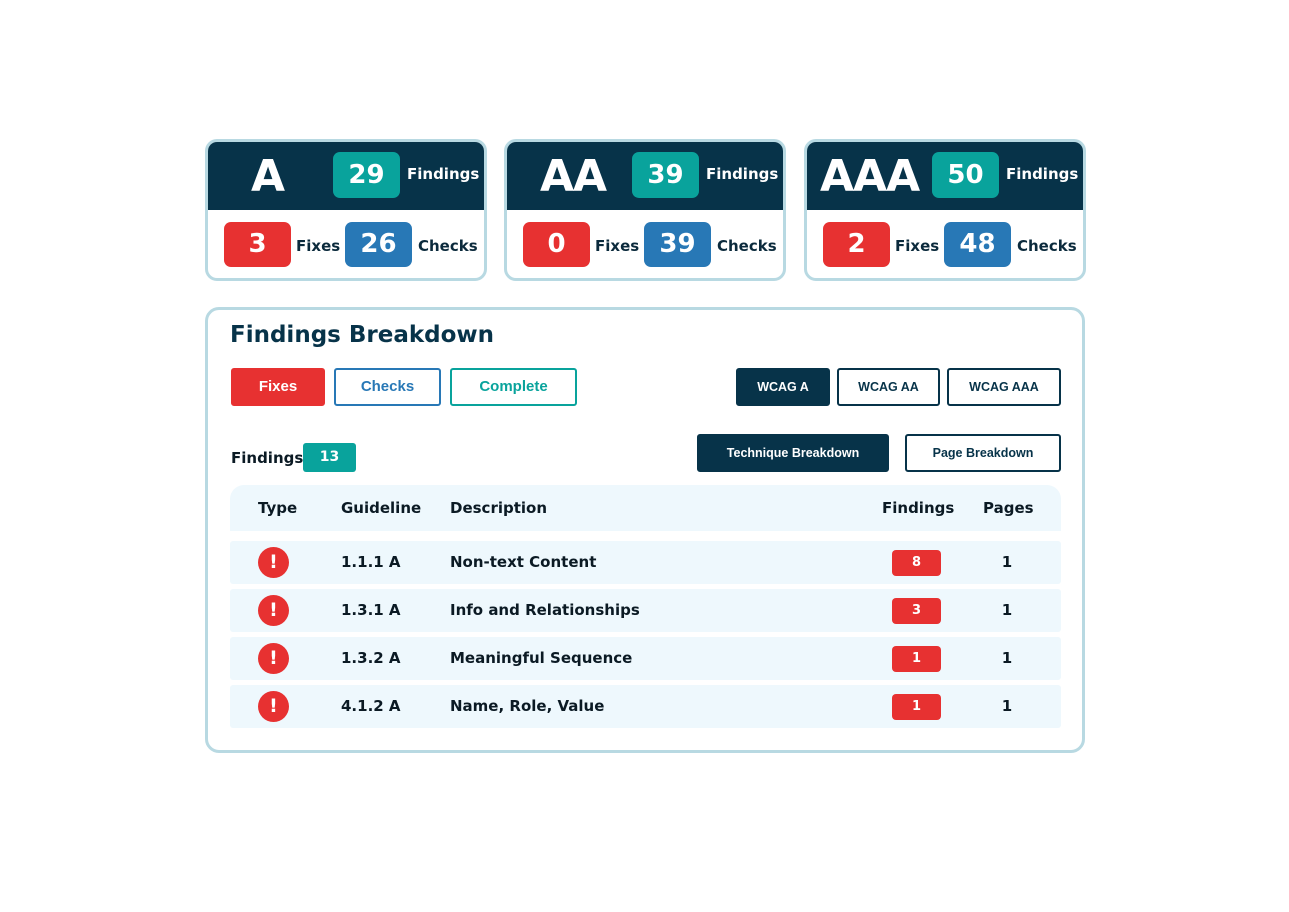 The width and height of the screenshot is (1289, 912). I want to click on level-card-header: AAA 50 Findings, so click(945, 176).